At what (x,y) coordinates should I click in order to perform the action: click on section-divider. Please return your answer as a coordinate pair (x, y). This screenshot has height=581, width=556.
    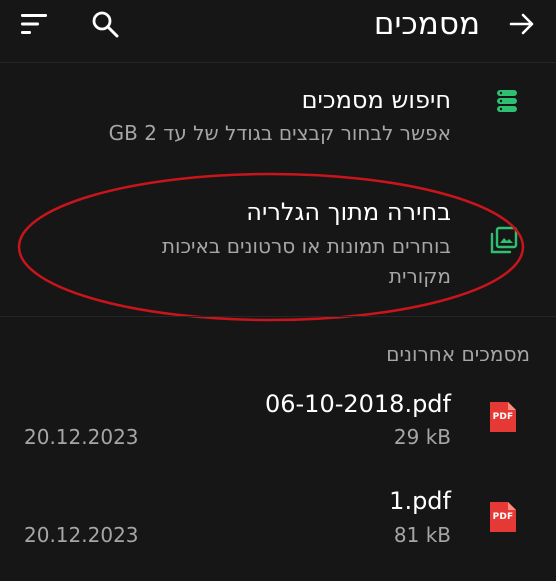
    Looking at the image, I should click on (278, 316).